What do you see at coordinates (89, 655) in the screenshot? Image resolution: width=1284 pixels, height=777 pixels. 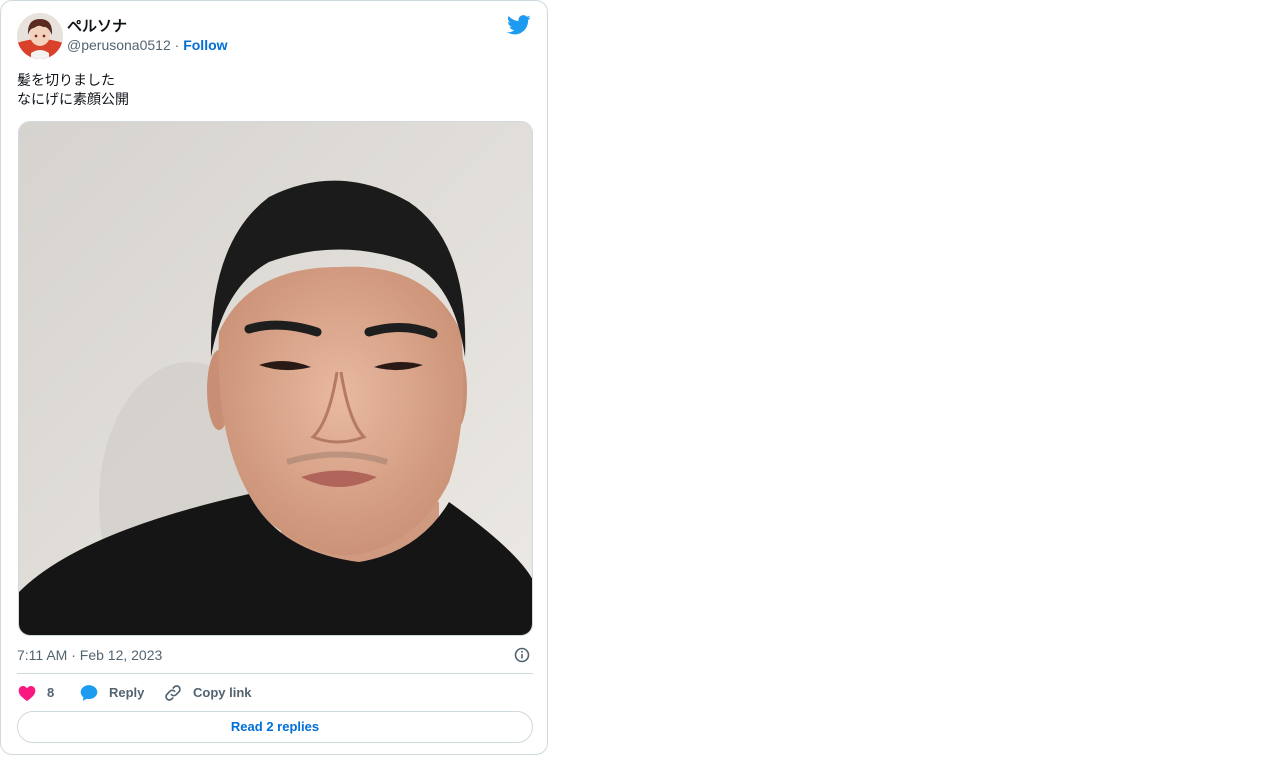 I see `timestamp: 7:11 AM · Feb 12, 2023` at bounding box center [89, 655].